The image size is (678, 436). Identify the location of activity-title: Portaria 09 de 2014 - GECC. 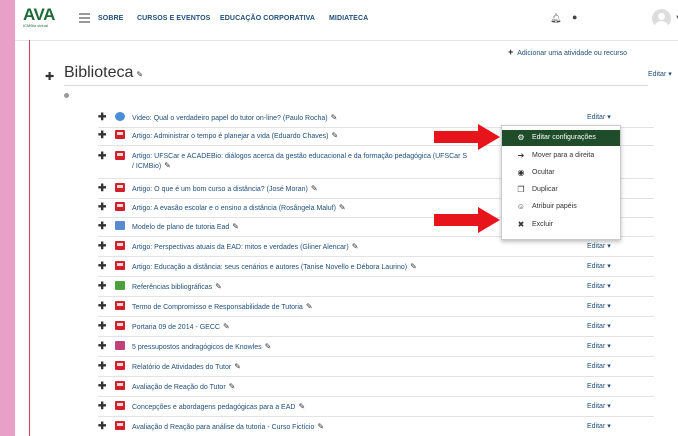
(176, 327).